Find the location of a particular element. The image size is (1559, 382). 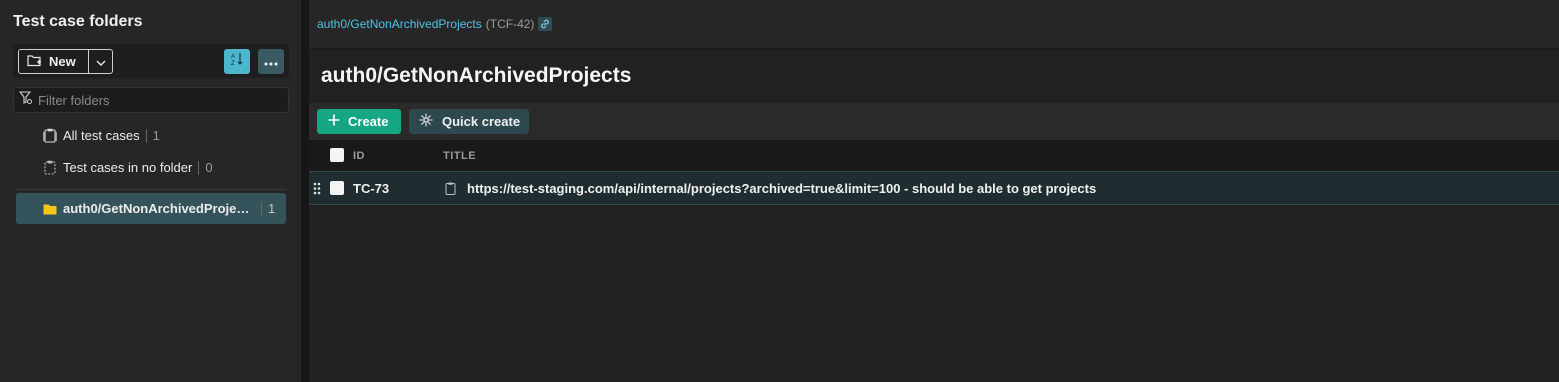

svg-text: Z is located at coordinates (233, 64).